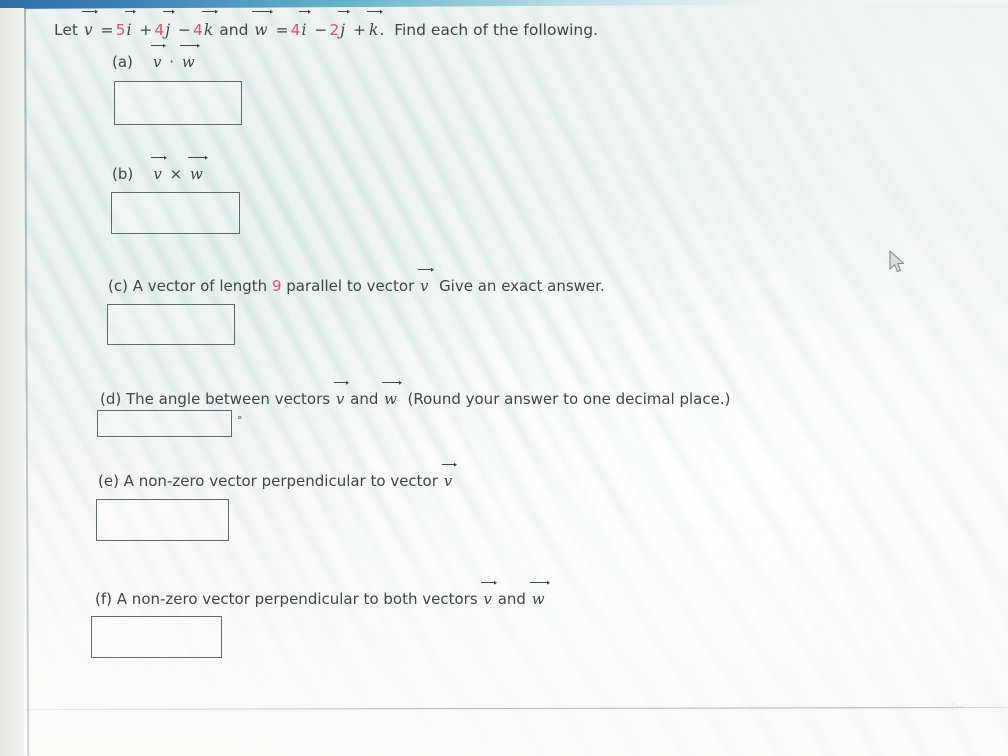  I want to click on part-b-operator: ×, so click(176, 174).